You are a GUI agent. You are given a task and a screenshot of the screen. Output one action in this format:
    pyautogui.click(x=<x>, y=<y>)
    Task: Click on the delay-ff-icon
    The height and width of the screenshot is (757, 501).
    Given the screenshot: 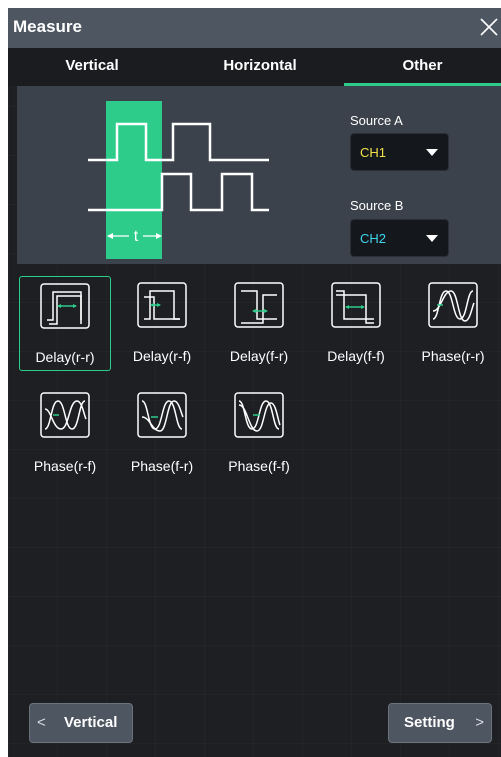 What is the action you would take?
    pyautogui.click(x=356, y=305)
    